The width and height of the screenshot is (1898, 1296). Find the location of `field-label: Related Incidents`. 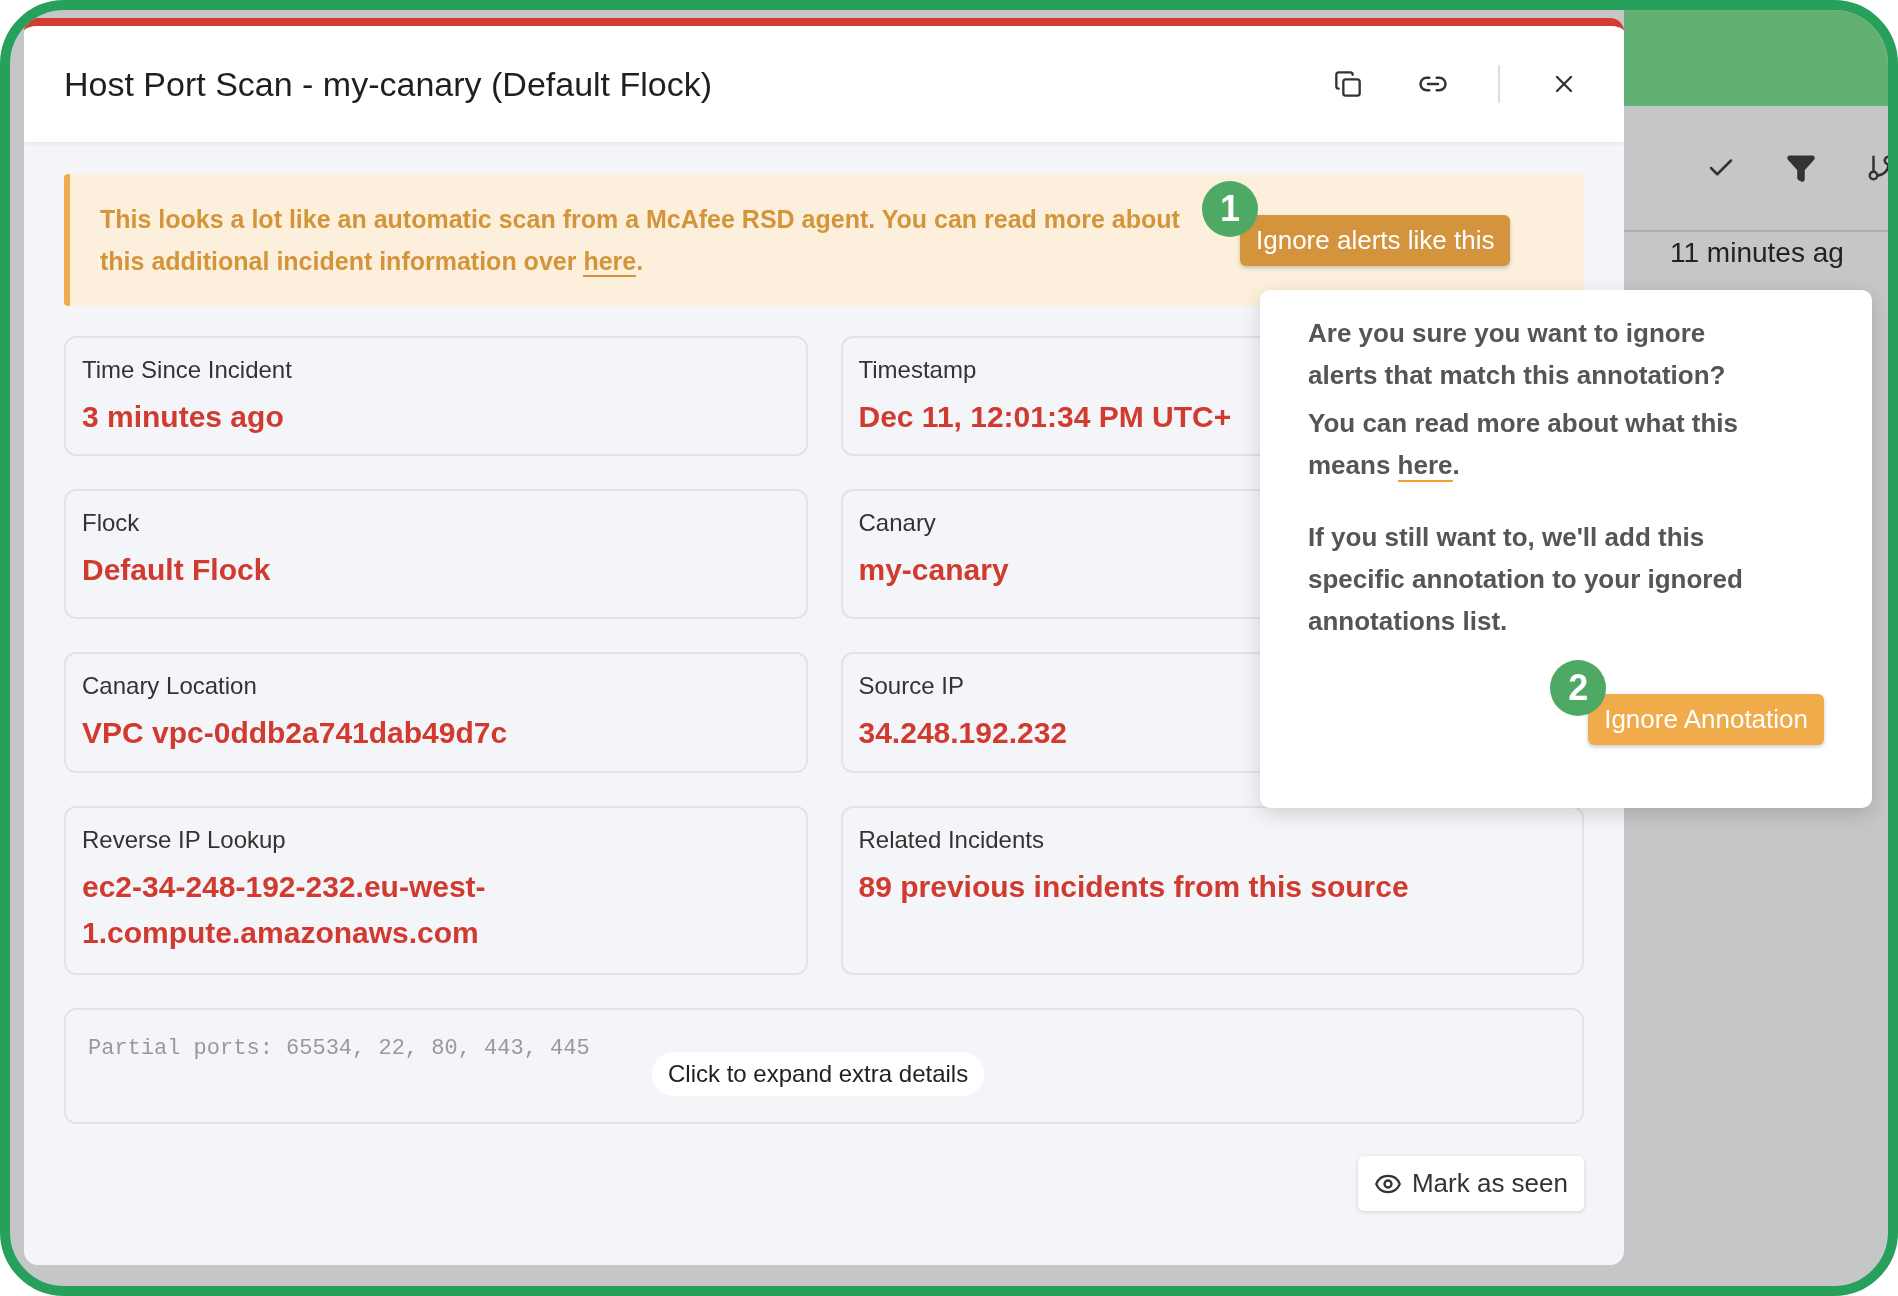

field-label: Related Incidents is located at coordinates (951, 840).